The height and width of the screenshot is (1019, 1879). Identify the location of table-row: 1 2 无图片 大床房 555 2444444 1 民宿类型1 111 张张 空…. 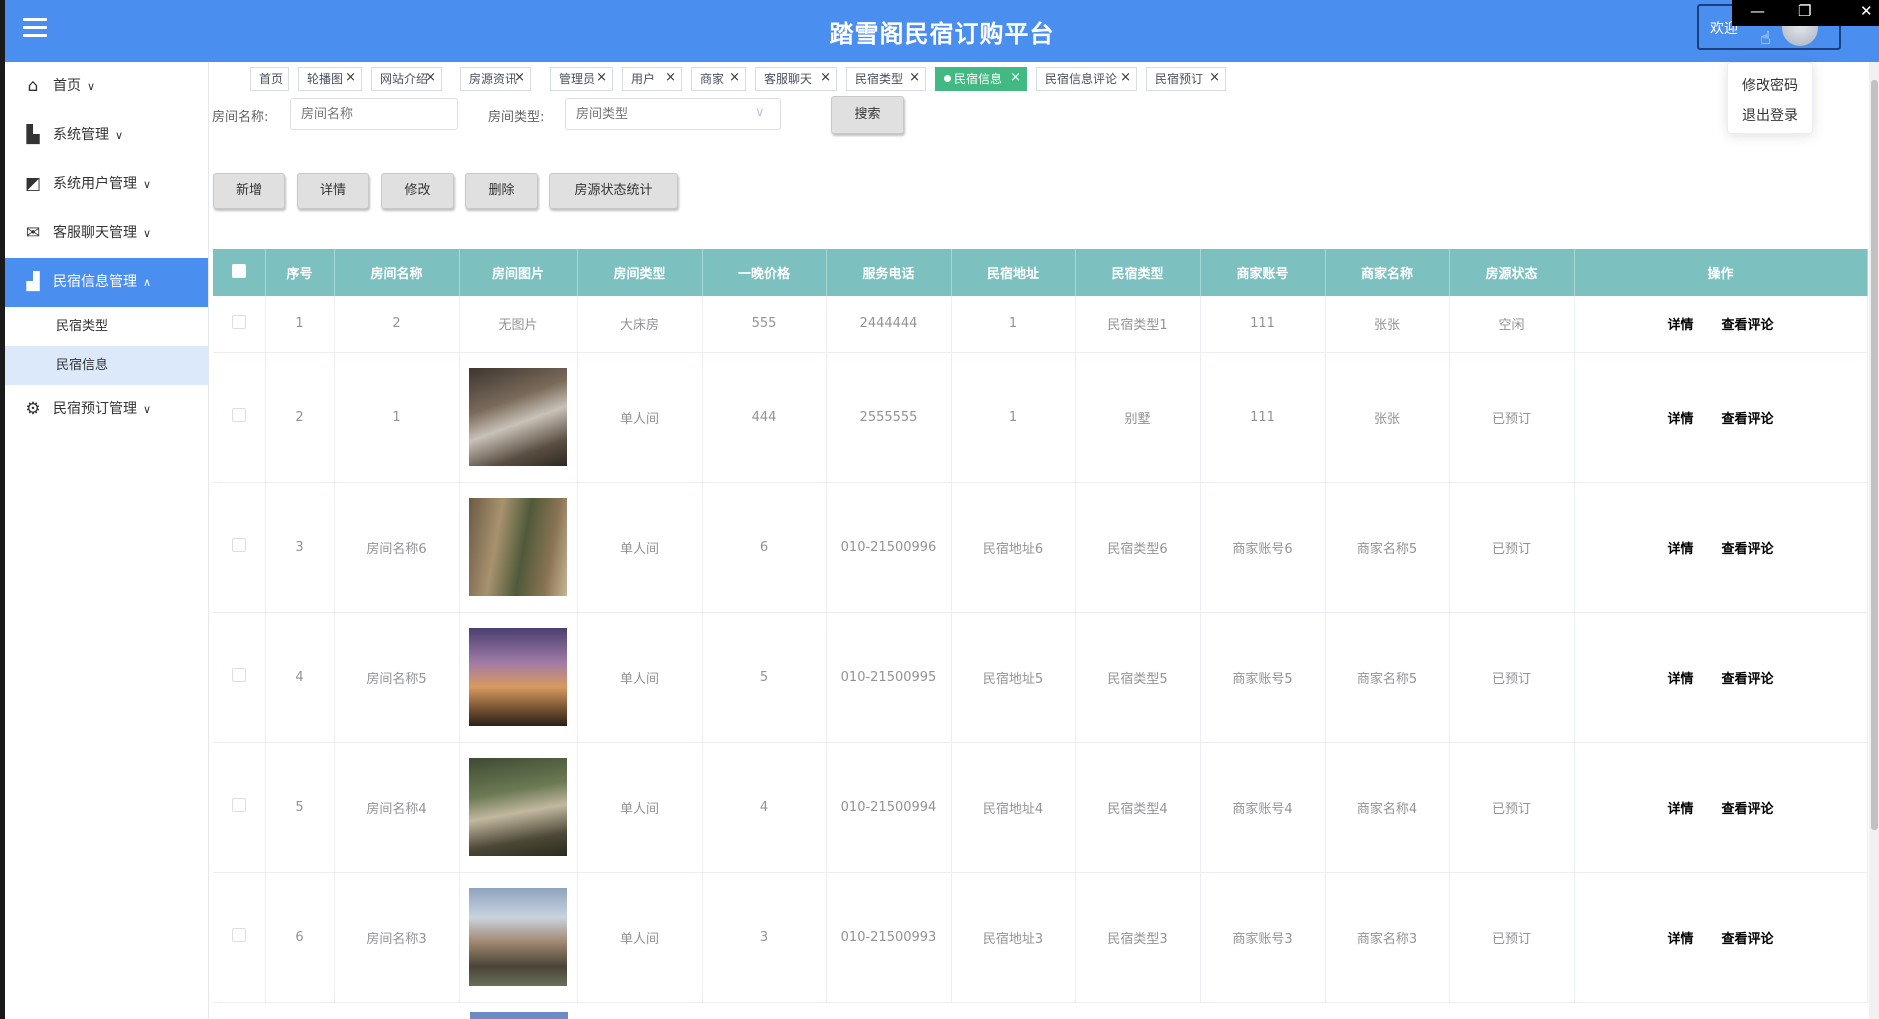
(1040, 324).